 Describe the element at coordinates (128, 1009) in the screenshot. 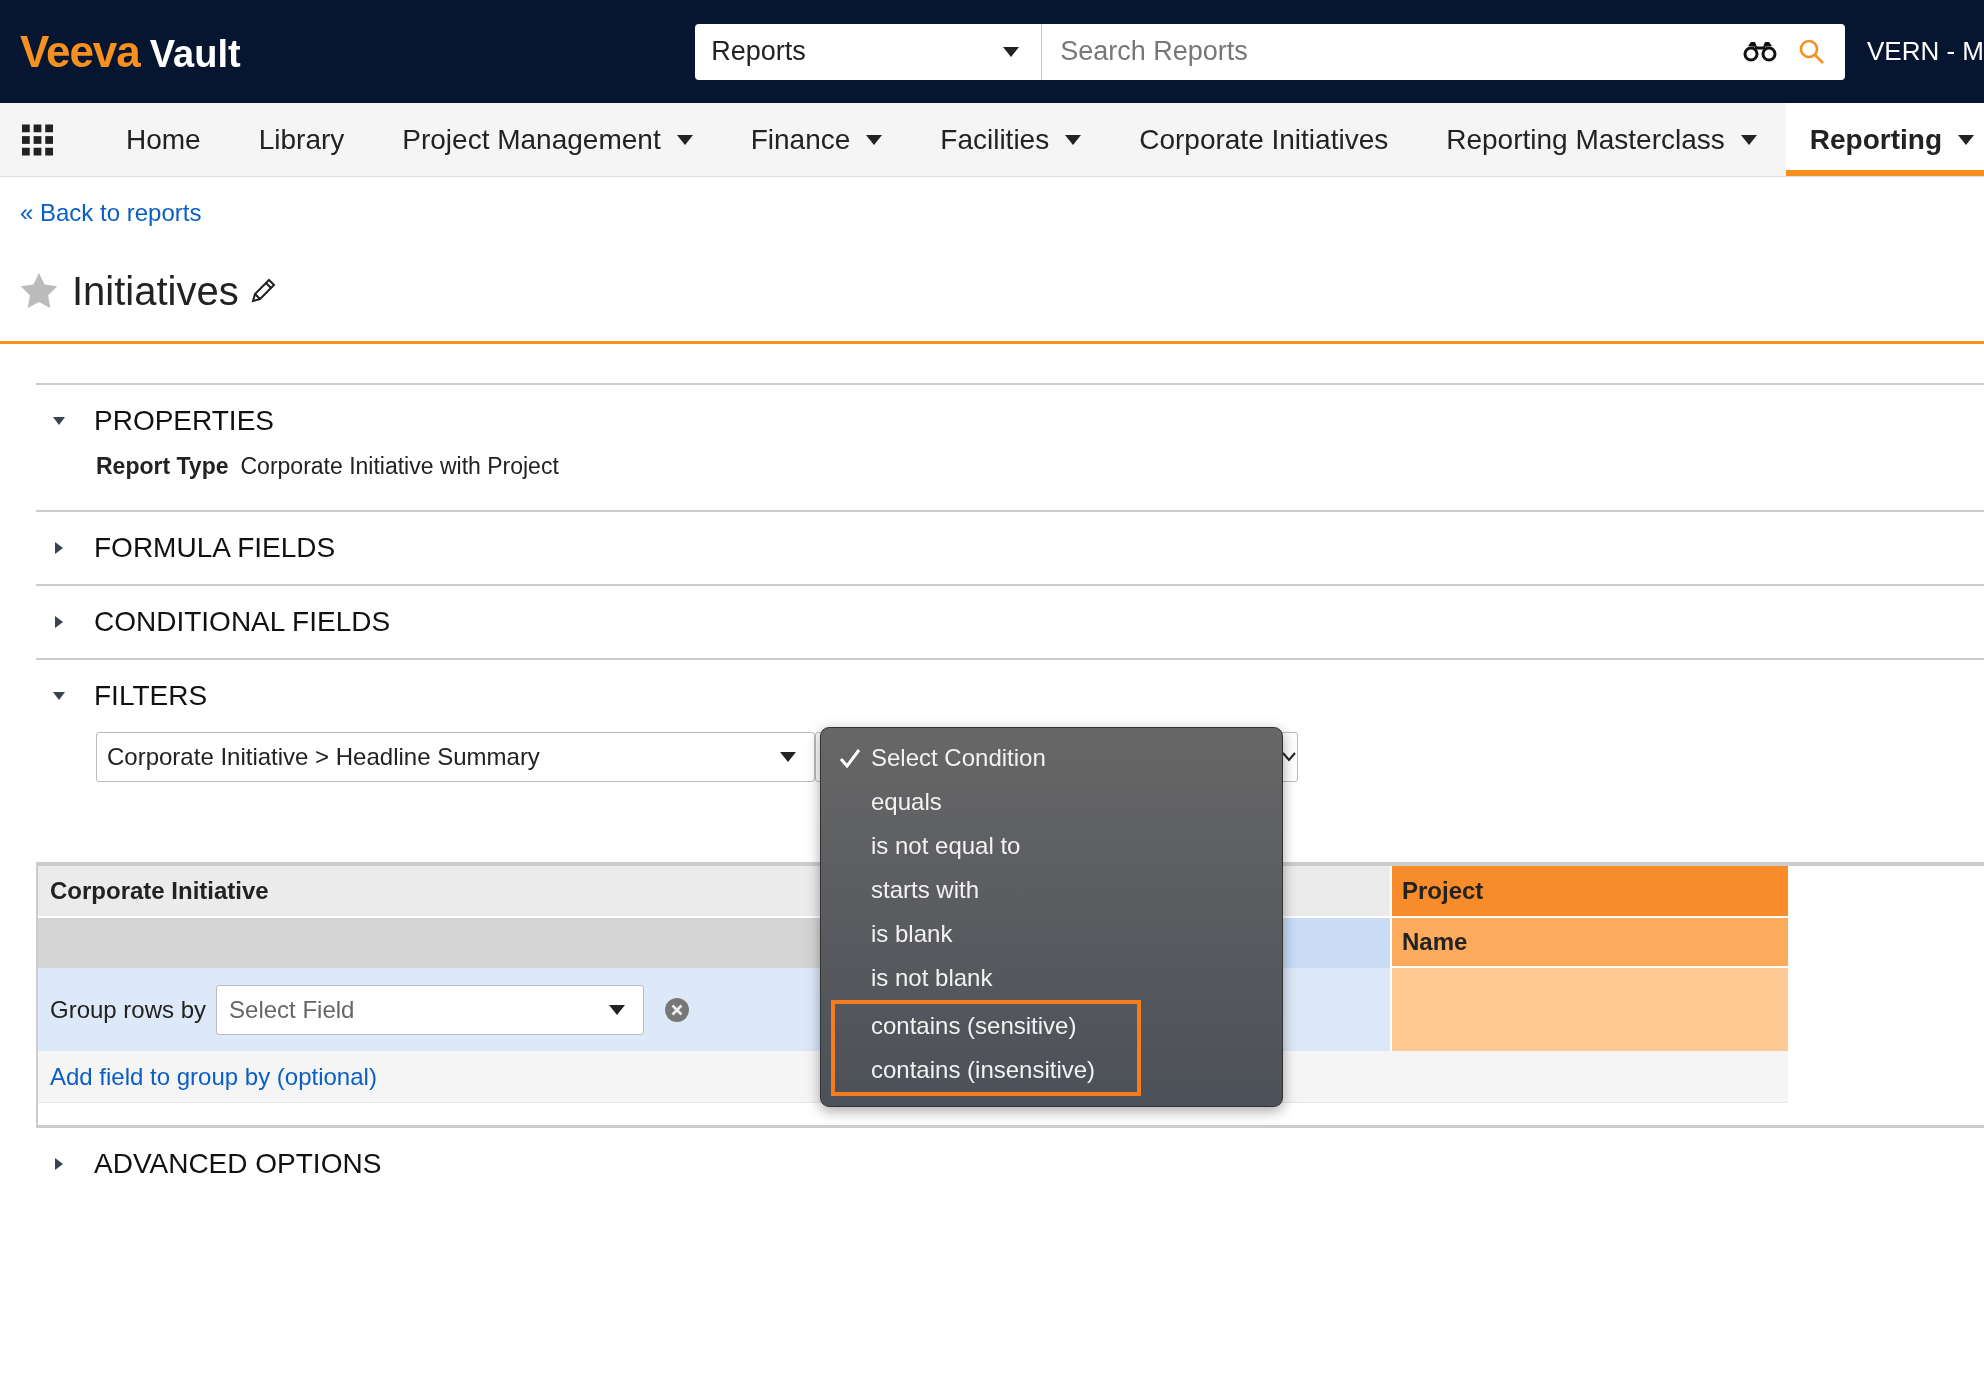

I see `group-by-label: Group rows by` at that location.